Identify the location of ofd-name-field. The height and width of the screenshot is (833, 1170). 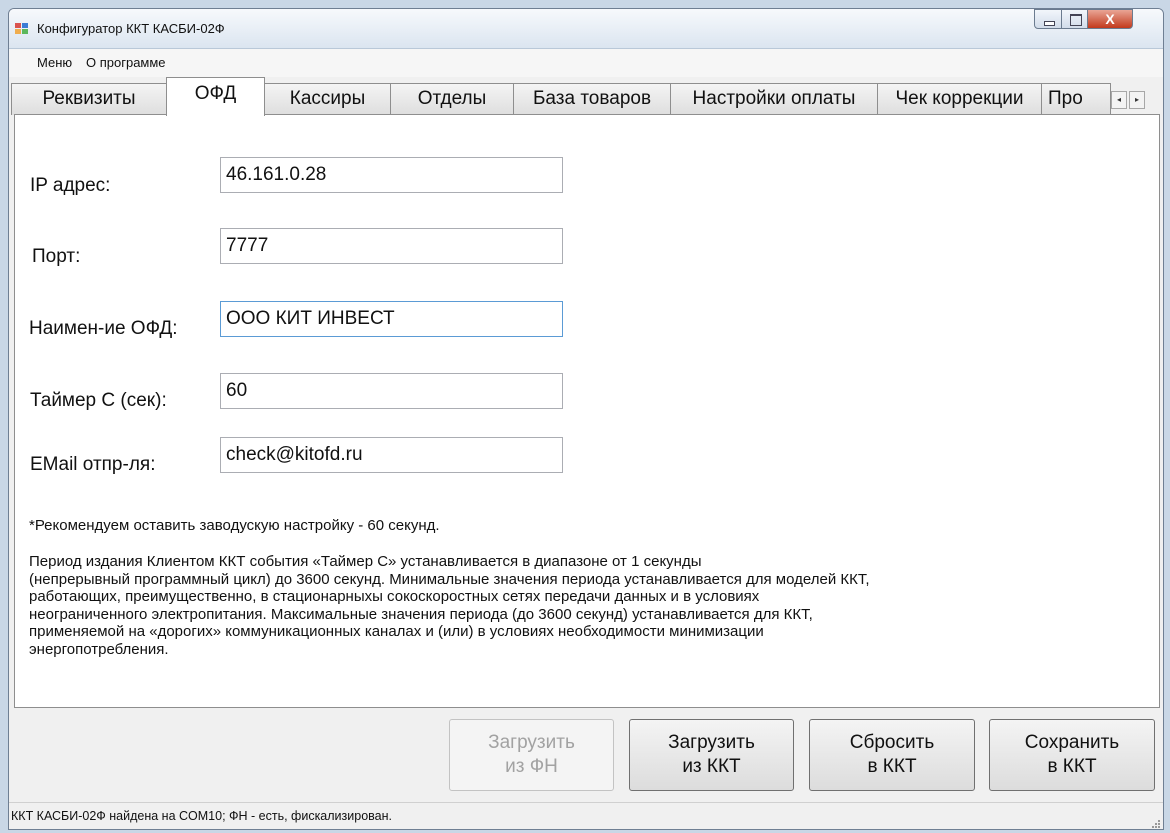
(391, 319).